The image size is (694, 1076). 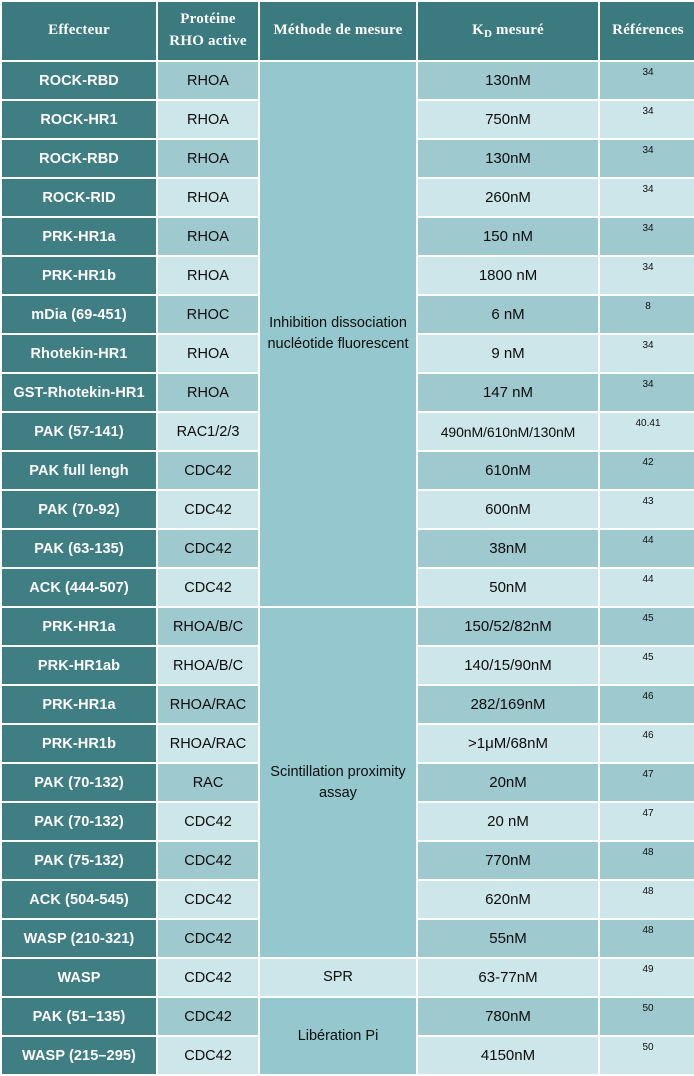 What do you see at coordinates (508, 665) in the screenshot?
I see `cell-kd-mesure: 140/15/90nM` at bounding box center [508, 665].